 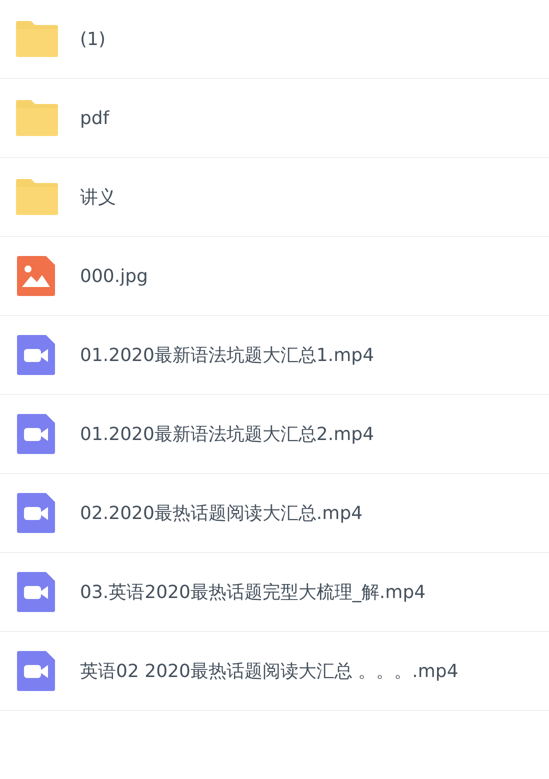 I want to click on file-row: 03.英语2020最热话题完型大梳理_解.mp4, so click(x=274, y=592).